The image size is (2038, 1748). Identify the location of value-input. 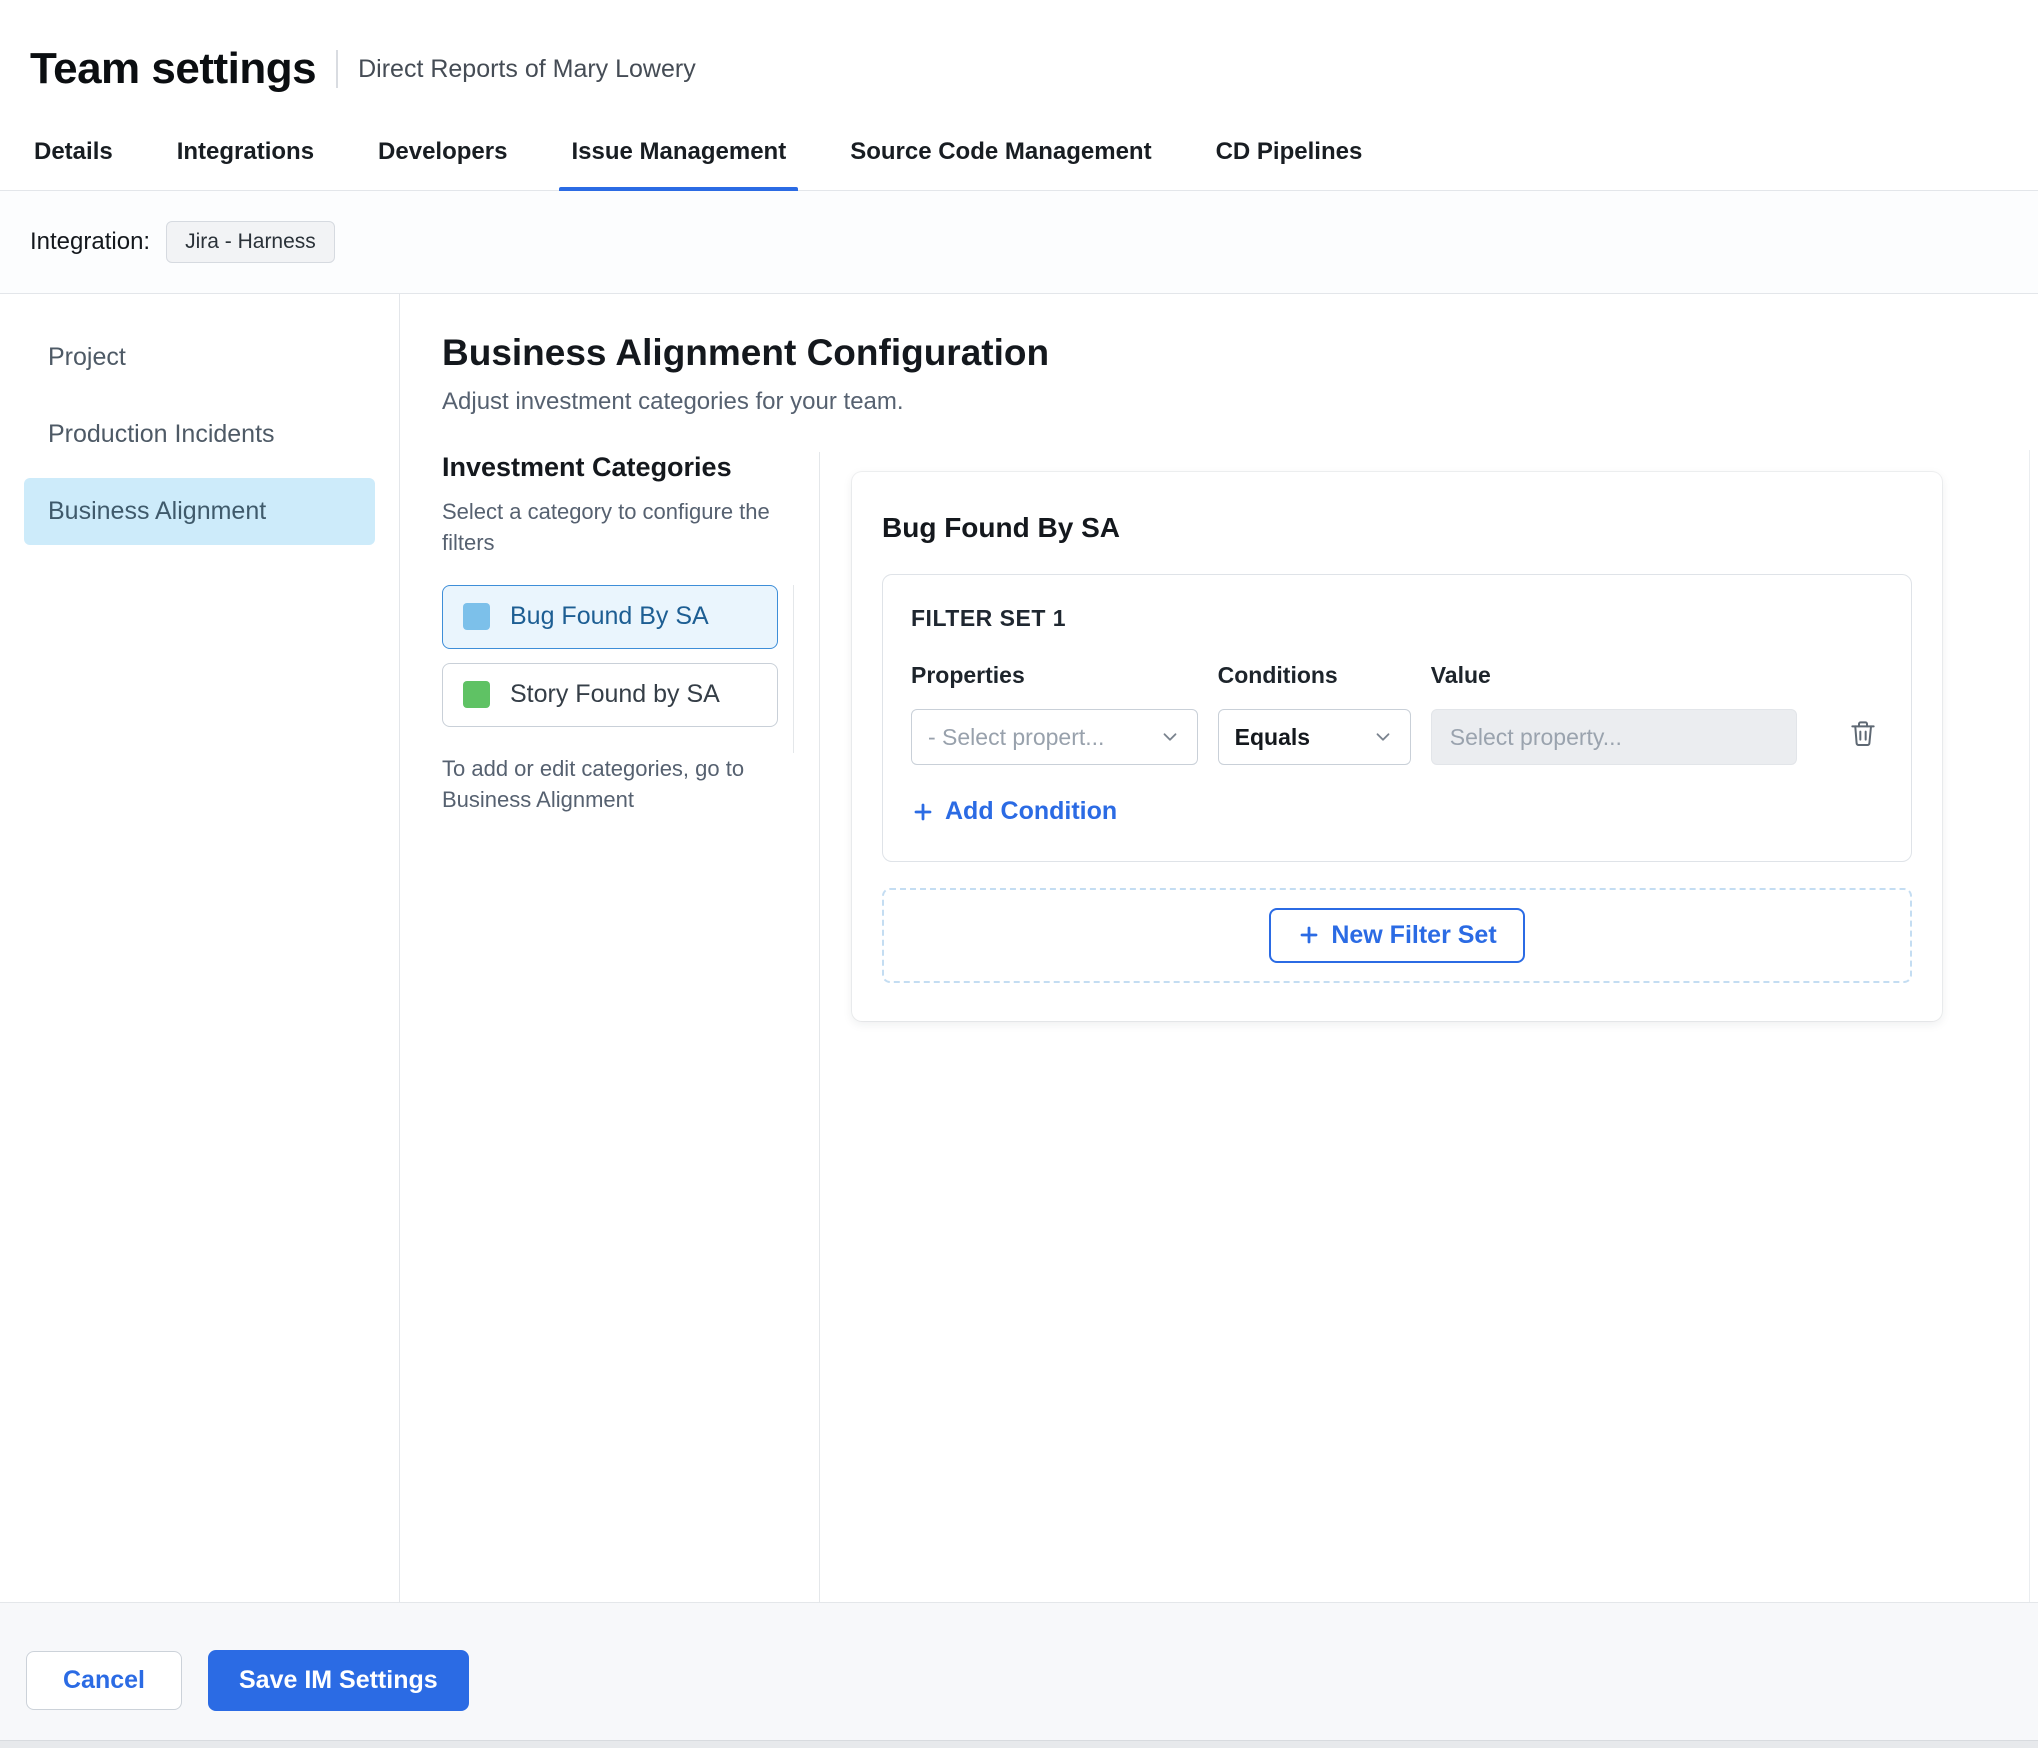
(1613, 737).